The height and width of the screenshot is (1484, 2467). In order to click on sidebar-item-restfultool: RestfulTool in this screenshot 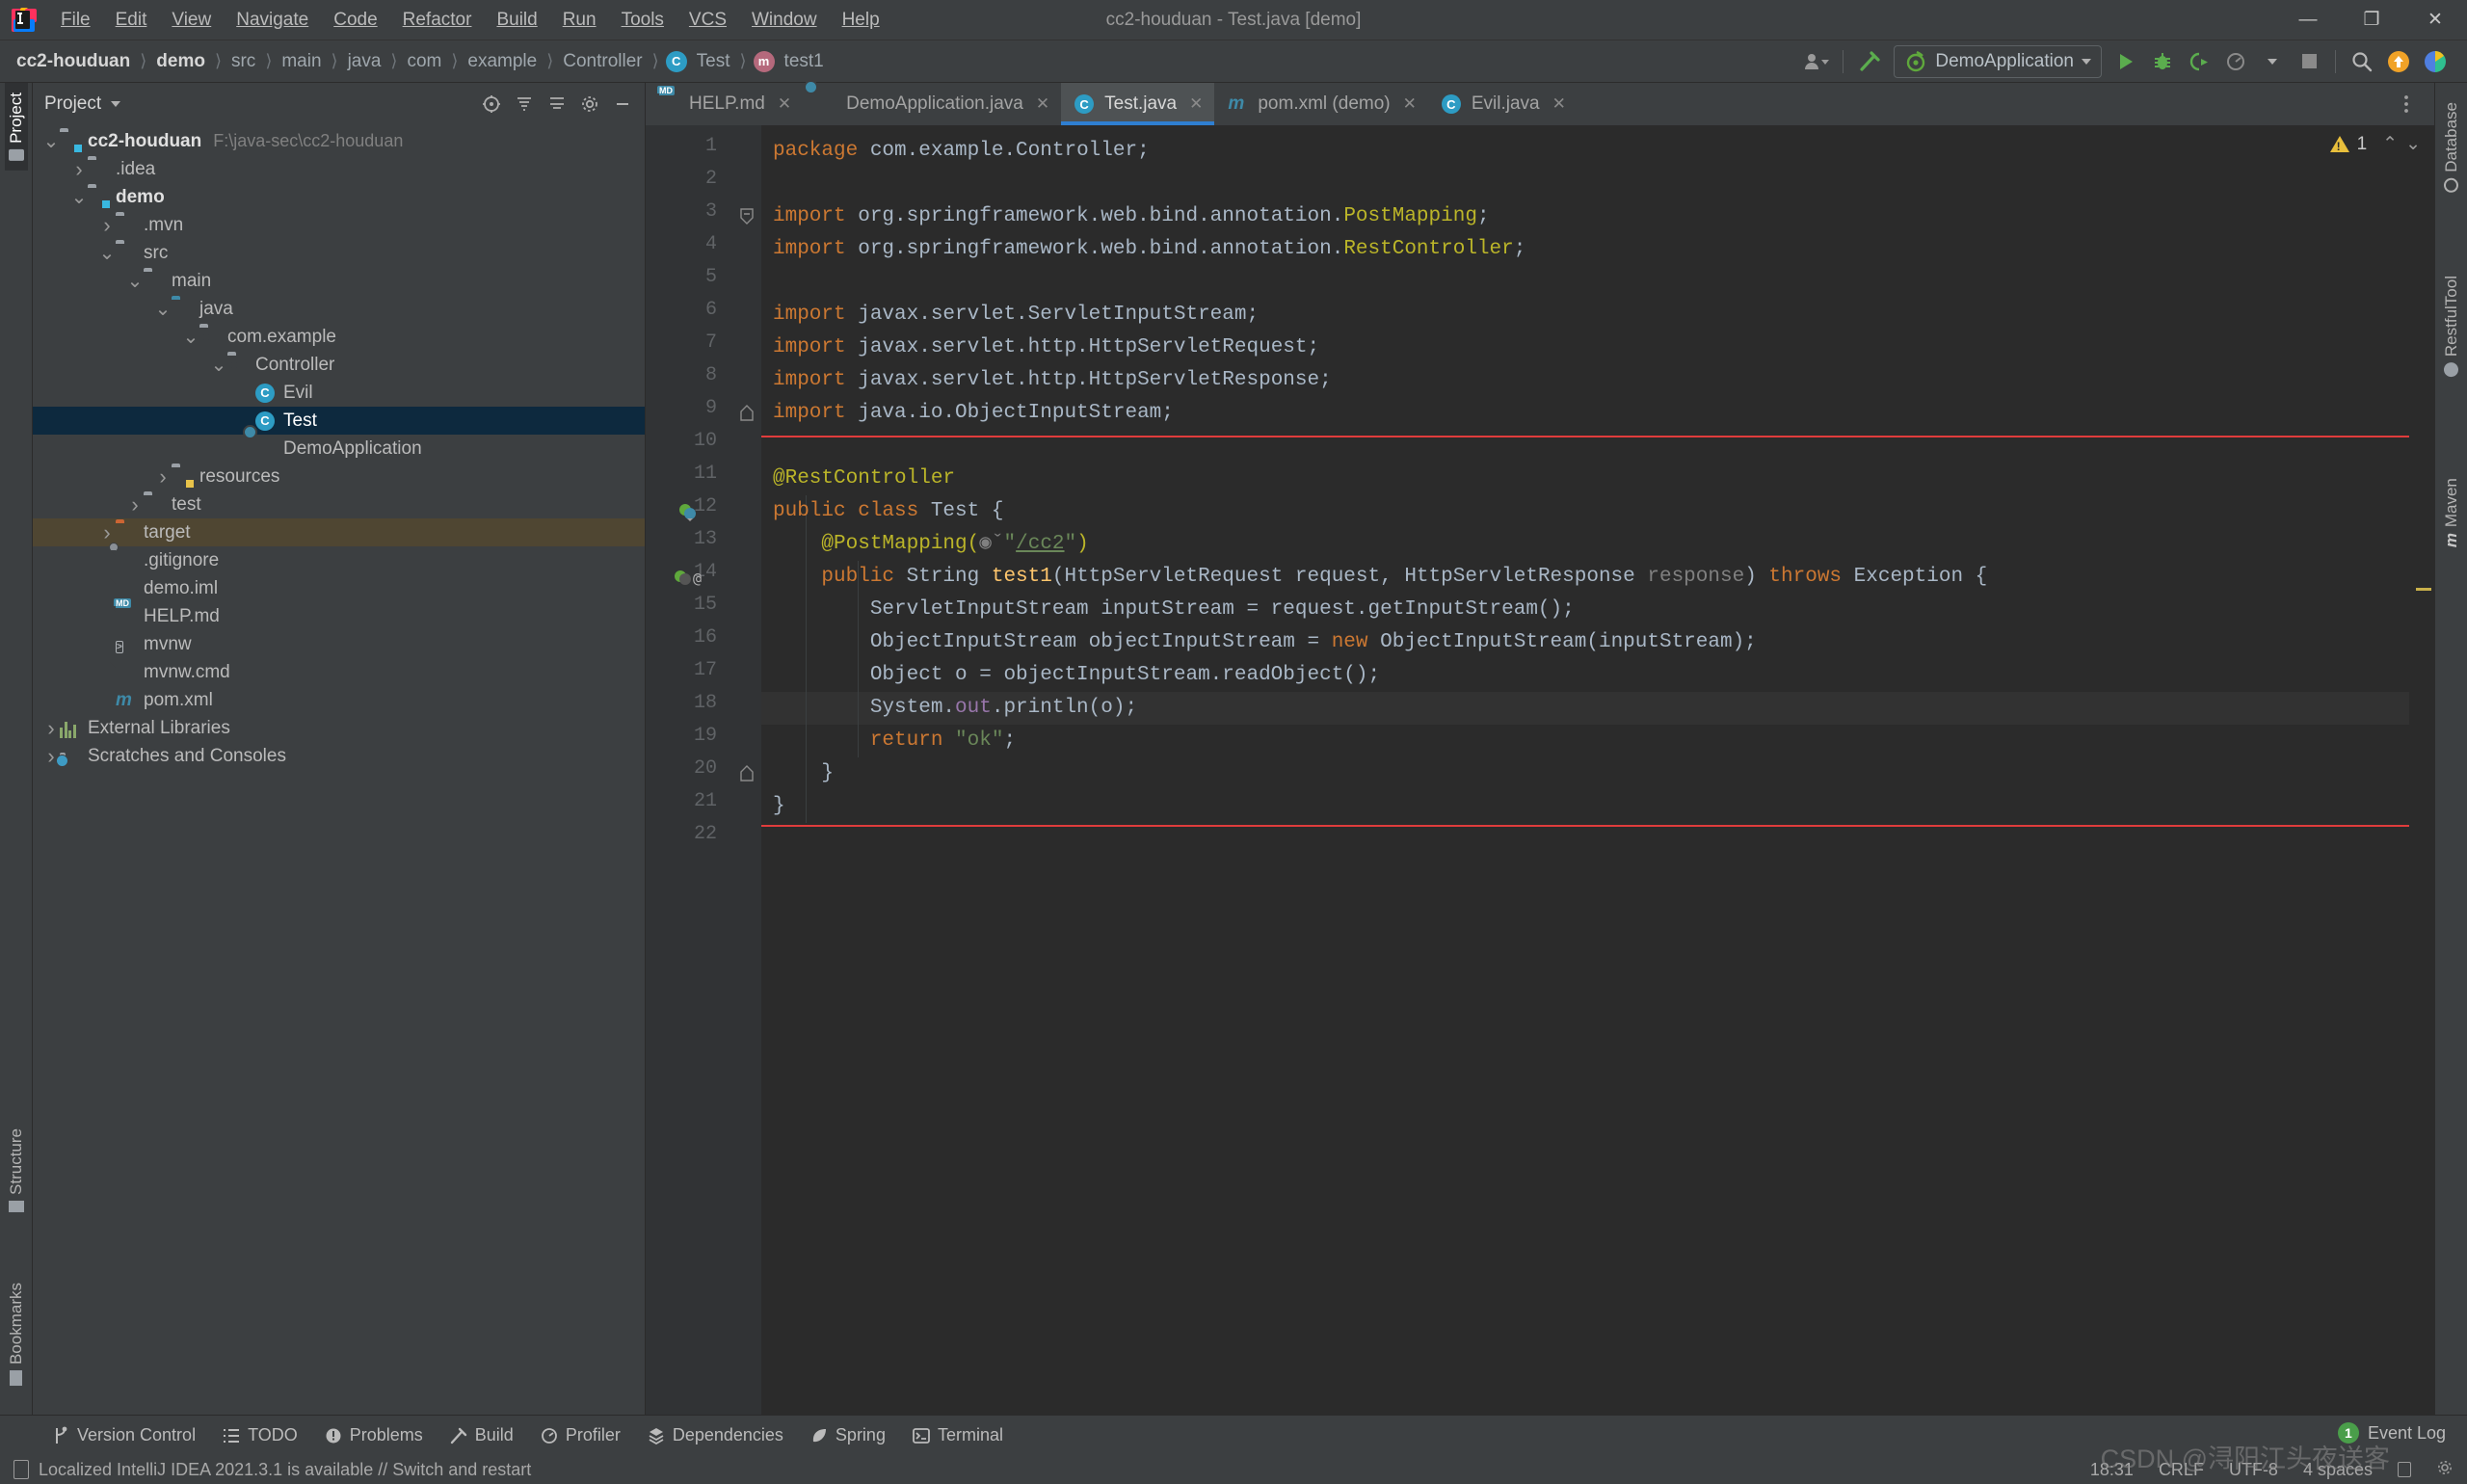, I will do `click(2451, 326)`.